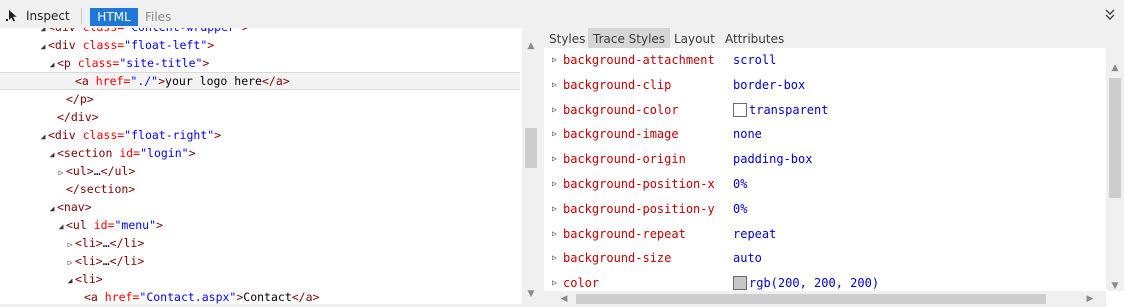 This screenshot has height=307, width=1124. What do you see at coordinates (166, 45) in the screenshot?
I see `attr-value-token: "float-left"` at bounding box center [166, 45].